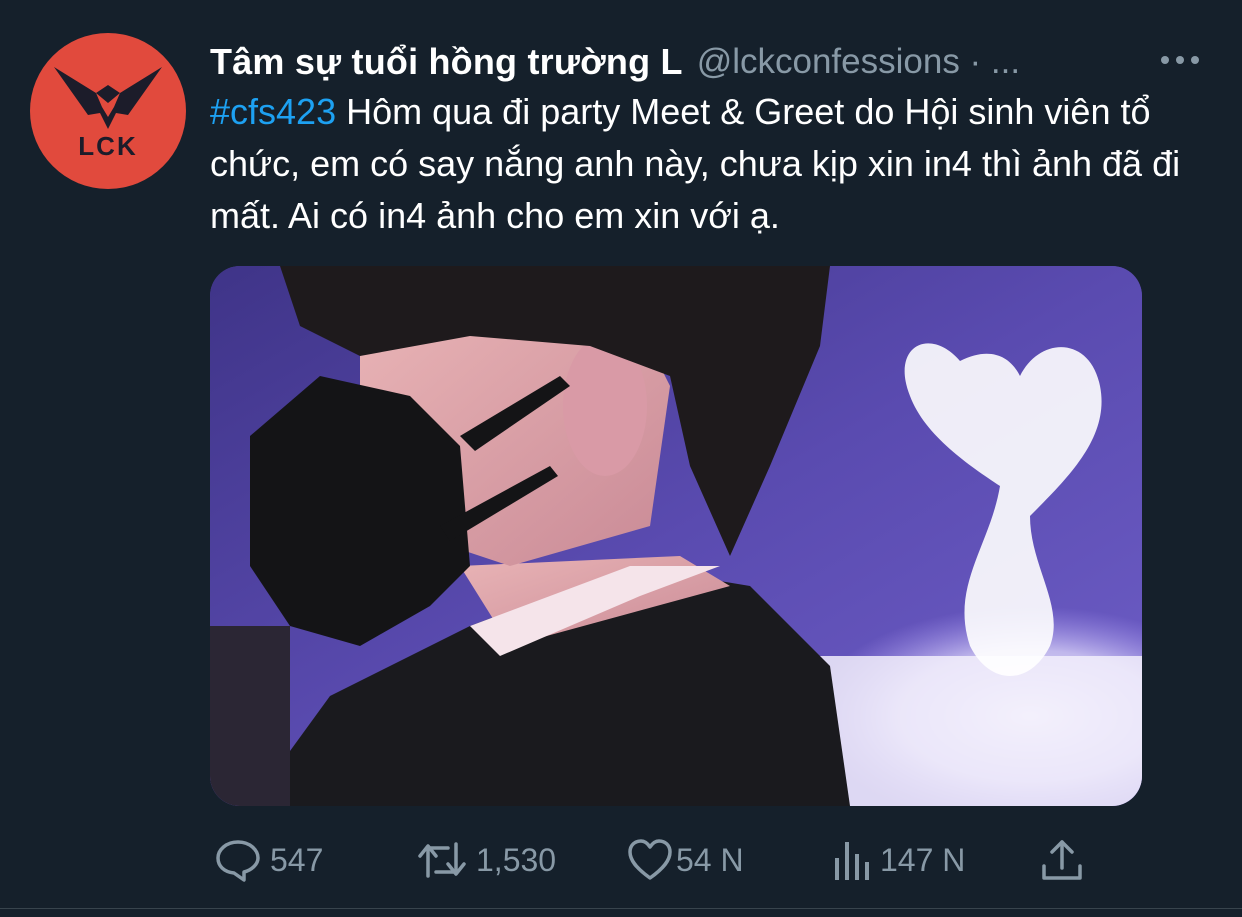 The height and width of the screenshot is (917, 1242). What do you see at coordinates (516, 859) in the screenshot?
I see `retweet-count: 1,530` at bounding box center [516, 859].